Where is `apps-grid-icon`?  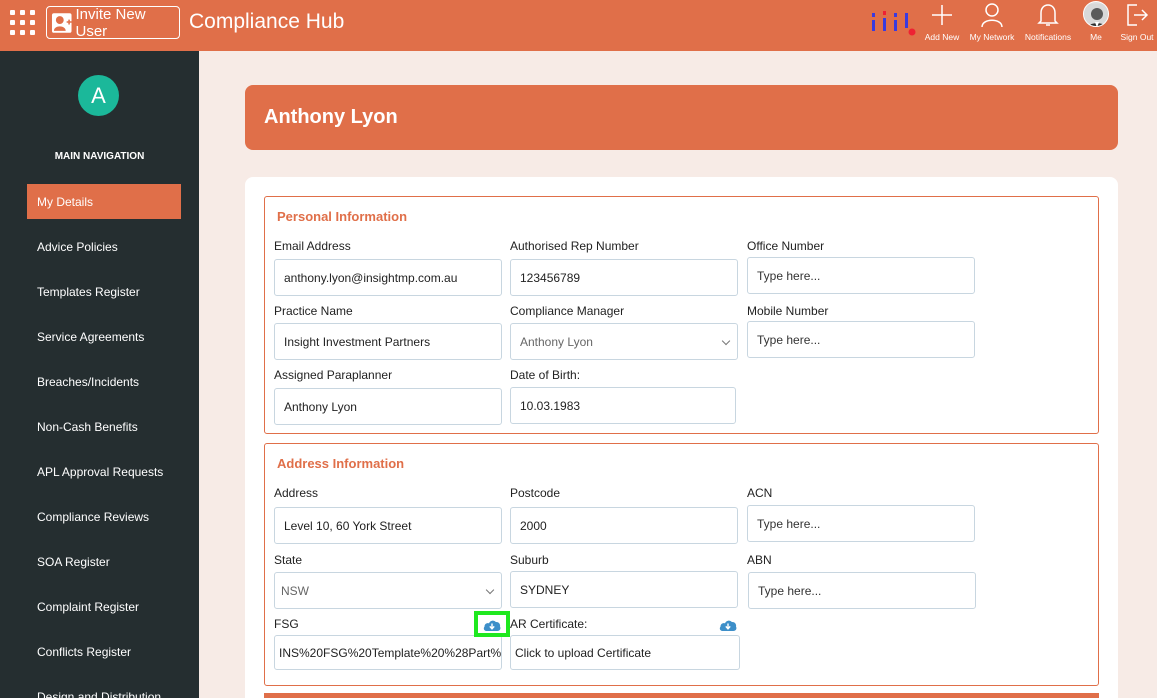 apps-grid-icon is located at coordinates (23, 23).